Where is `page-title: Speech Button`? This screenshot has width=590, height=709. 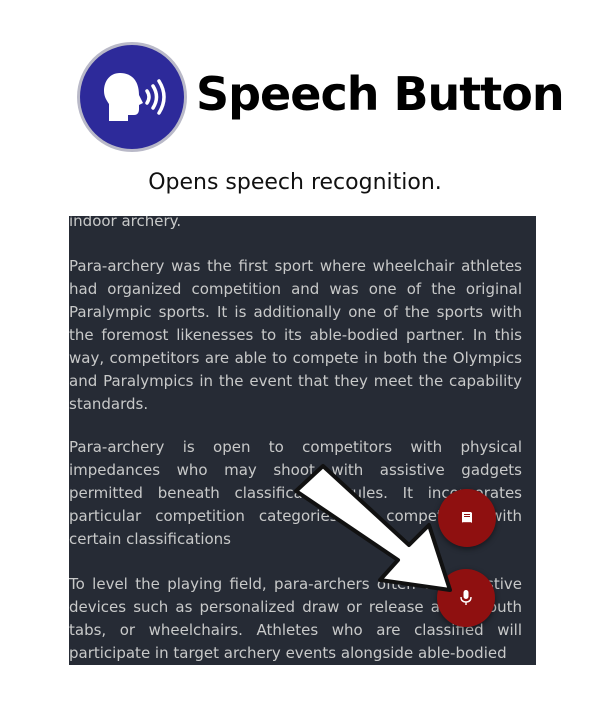 page-title: Speech Button is located at coordinates (380, 94).